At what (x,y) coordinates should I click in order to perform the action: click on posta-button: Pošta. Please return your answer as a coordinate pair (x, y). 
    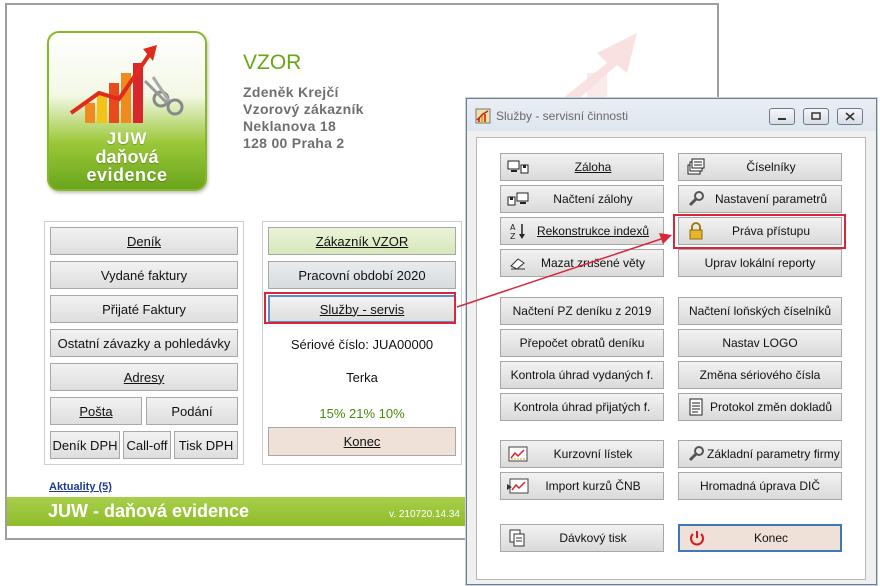
    Looking at the image, I should click on (96, 411).